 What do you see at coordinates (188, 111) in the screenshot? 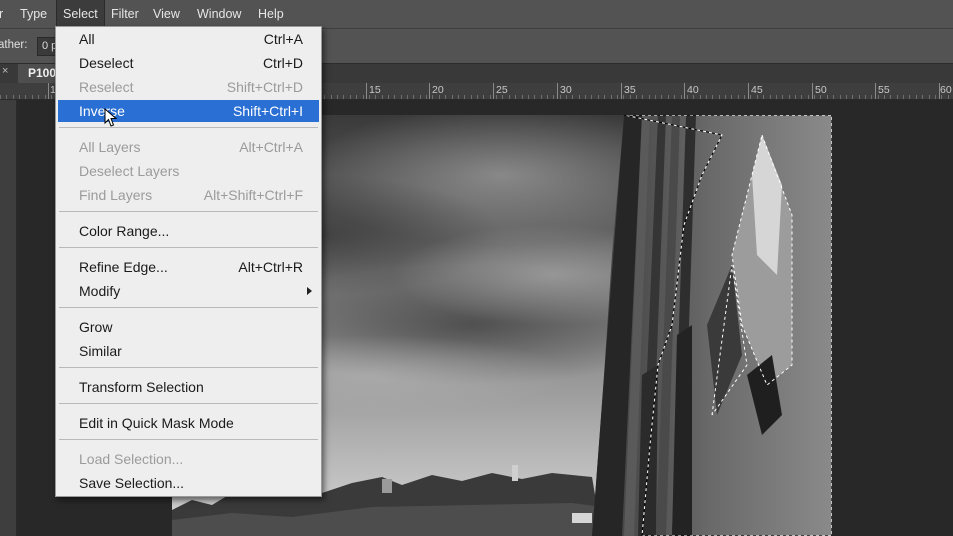
I see `menu-item-inverse: Inverse Shift+Ctrl+I` at bounding box center [188, 111].